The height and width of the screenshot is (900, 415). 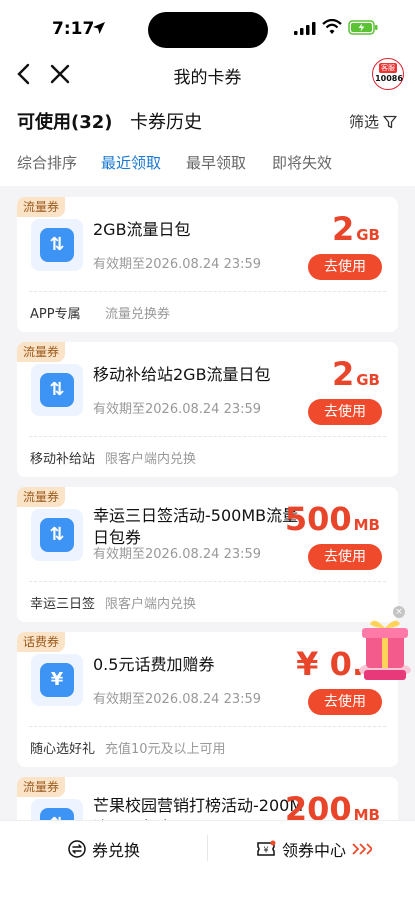 I want to click on sort-options: 综合排序 最近领取 最早领取 即将失效, so click(x=207, y=164).